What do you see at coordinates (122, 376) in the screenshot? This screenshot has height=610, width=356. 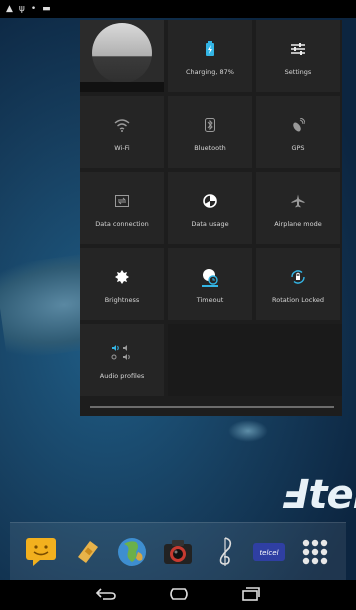 I see `tile-label: Audio profiles` at bounding box center [122, 376].